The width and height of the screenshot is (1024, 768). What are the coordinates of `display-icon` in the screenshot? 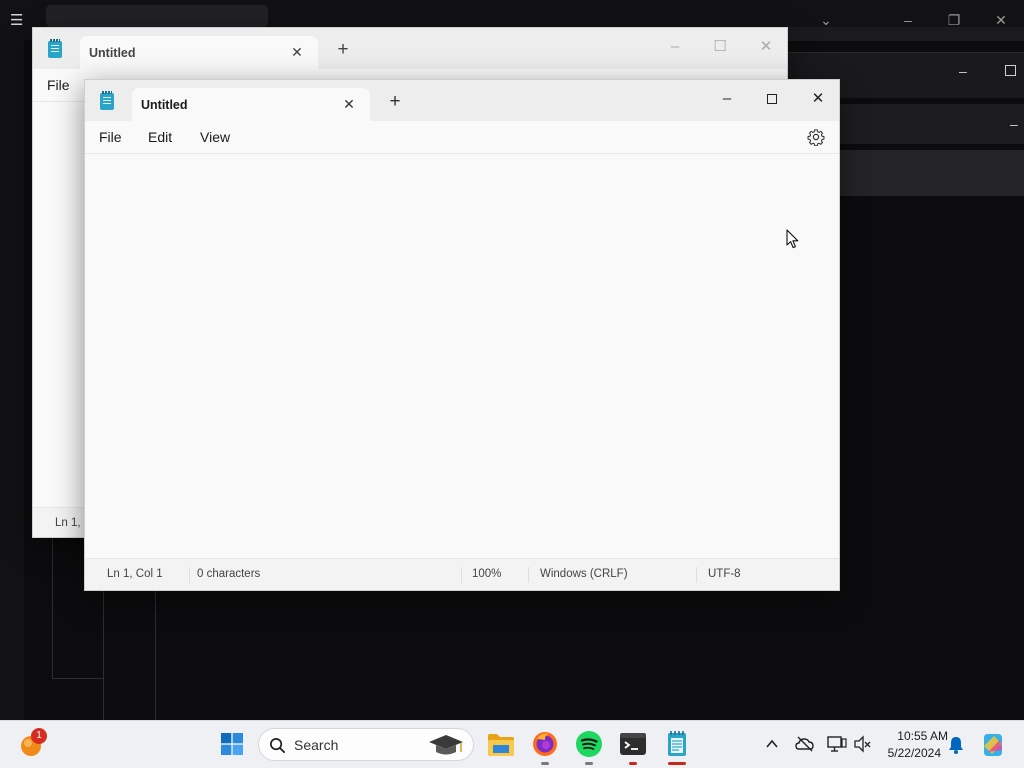 It's located at (837, 744).